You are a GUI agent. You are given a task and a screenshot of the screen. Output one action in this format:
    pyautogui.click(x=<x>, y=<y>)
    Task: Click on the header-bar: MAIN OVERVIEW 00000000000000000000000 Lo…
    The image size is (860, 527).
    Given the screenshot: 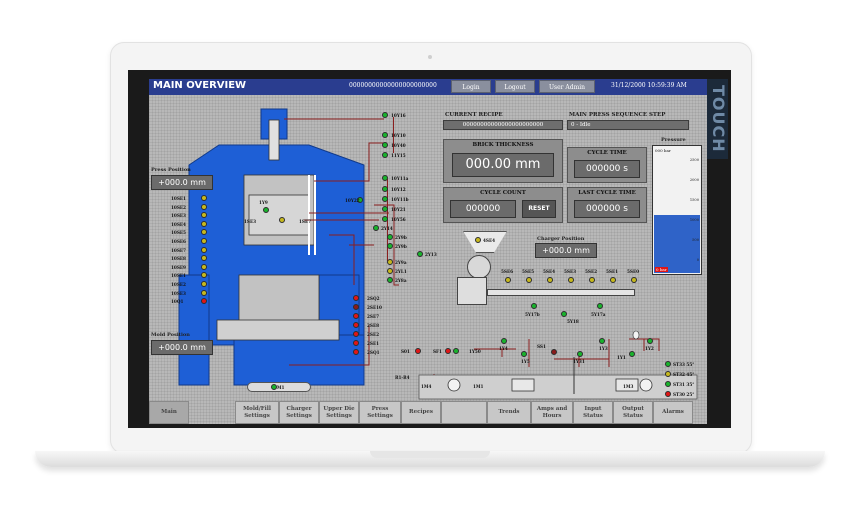 What is the action you would take?
    pyautogui.click(x=428, y=87)
    